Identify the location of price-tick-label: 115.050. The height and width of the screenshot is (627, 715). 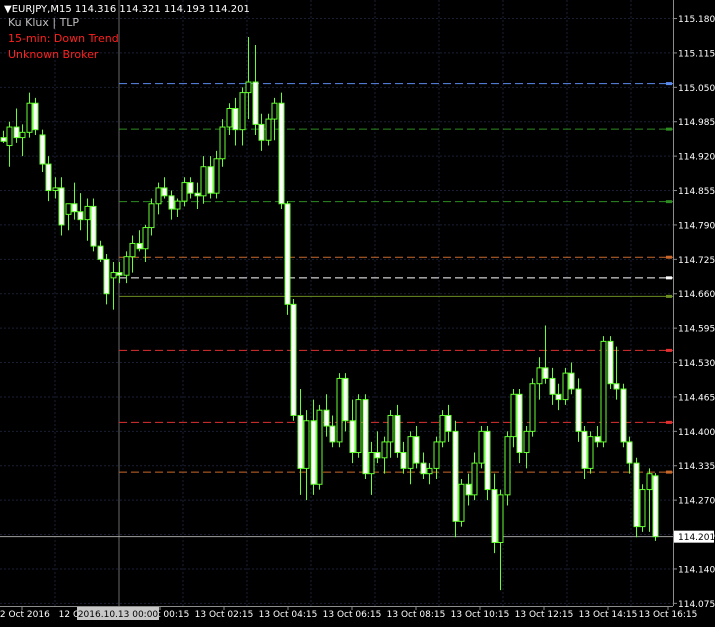
(696, 89).